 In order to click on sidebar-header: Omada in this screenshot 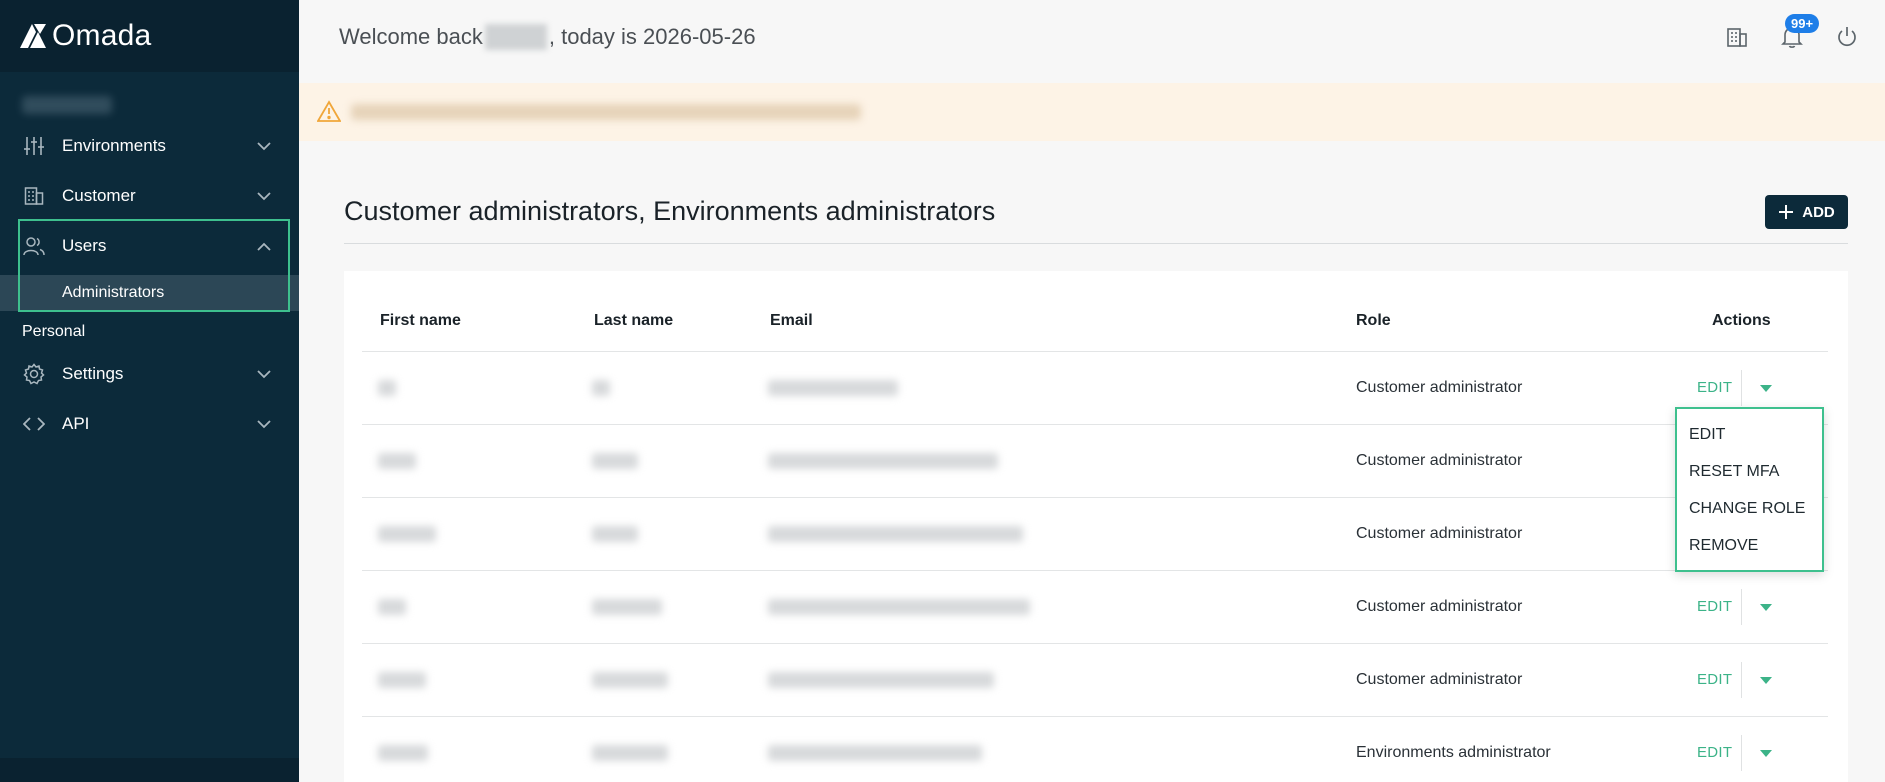, I will do `click(149, 36)`.